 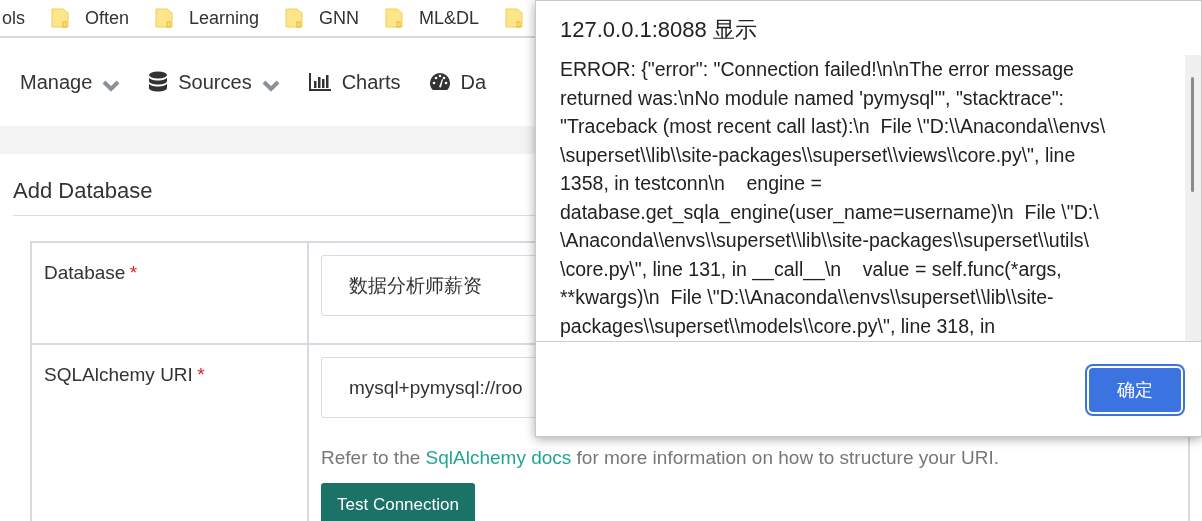 What do you see at coordinates (658, 30) in the screenshot?
I see `dialog-title: 127.0.0.1:8088 显示` at bounding box center [658, 30].